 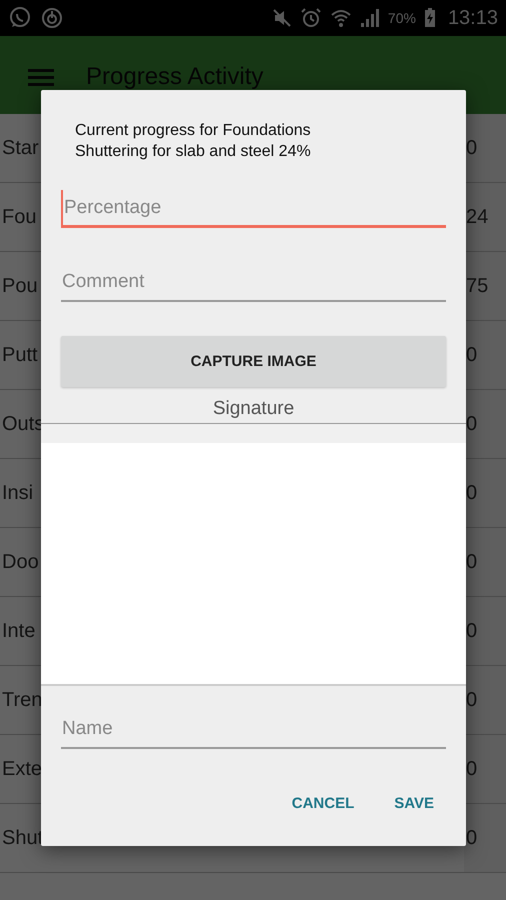 I want to click on mute-icon, so click(x=282, y=18).